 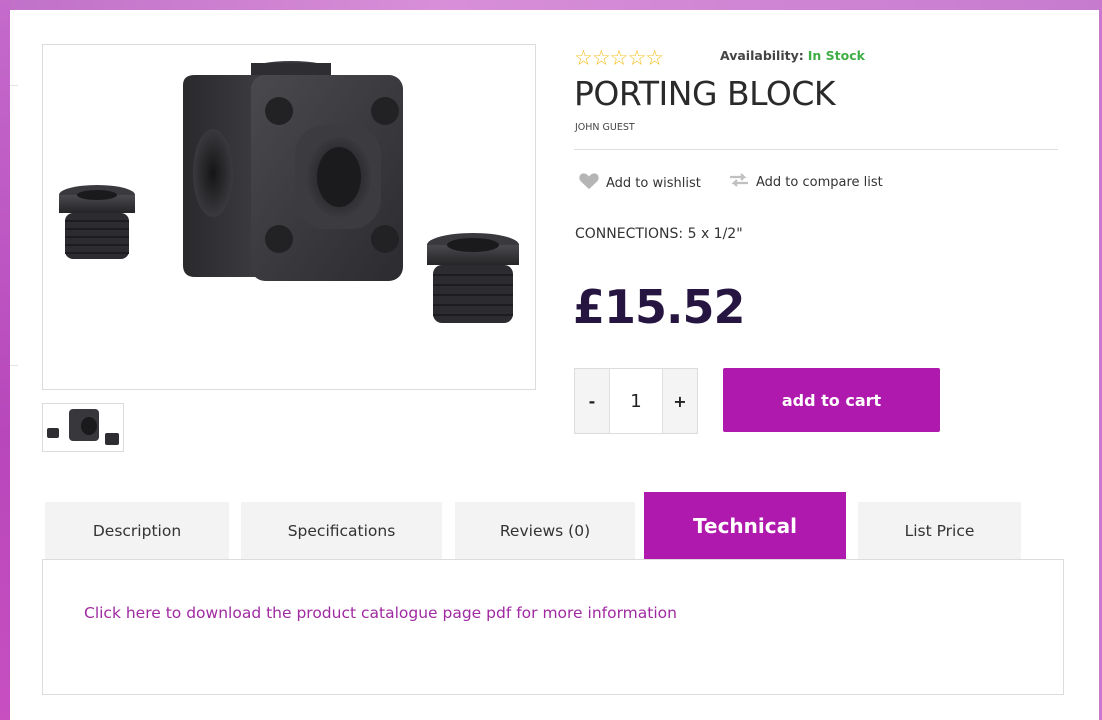 I want to click on quantity-stepper: - 1 +, so click(x=636, y=401).